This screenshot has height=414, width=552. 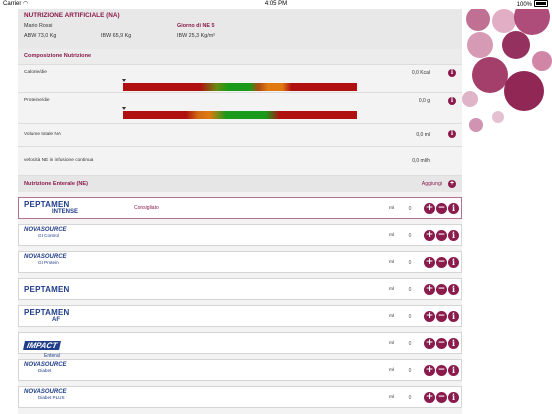 What do you see at coordinates (240, 87) in the screenshot?
I see `calories-gauge` at bounding box center [240, 87].